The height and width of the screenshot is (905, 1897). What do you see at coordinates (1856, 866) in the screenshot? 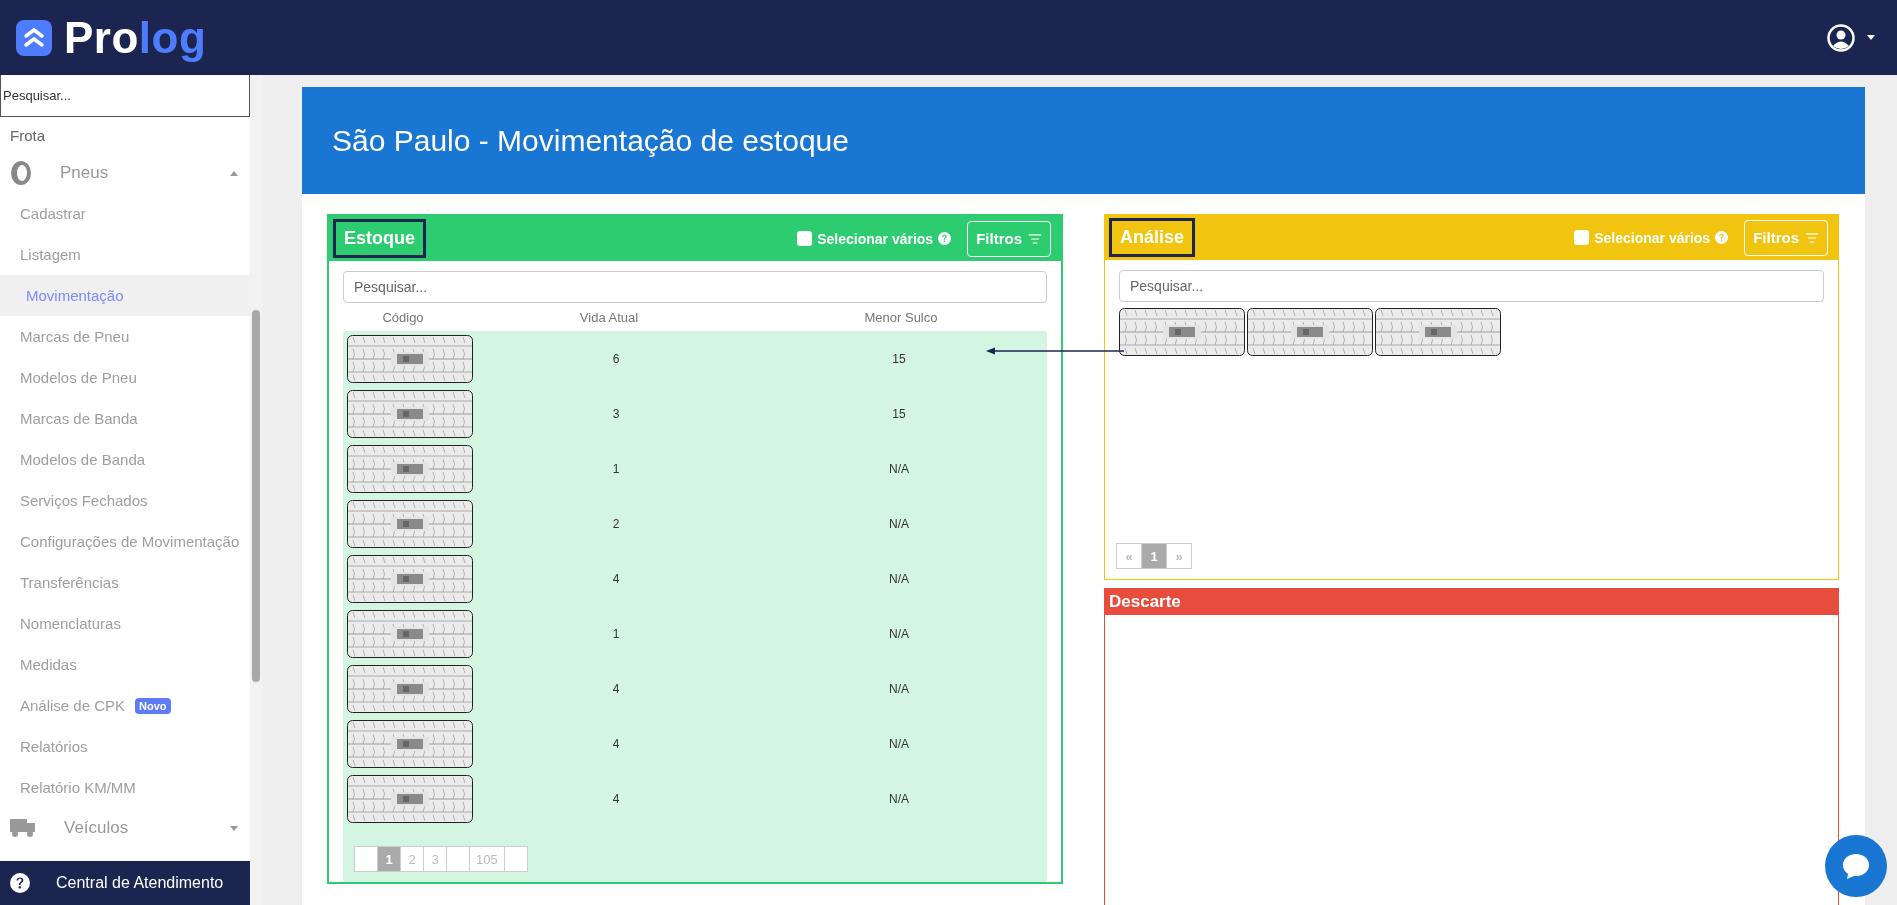
I see `chat-icon` at bounding box center [1856, 866].